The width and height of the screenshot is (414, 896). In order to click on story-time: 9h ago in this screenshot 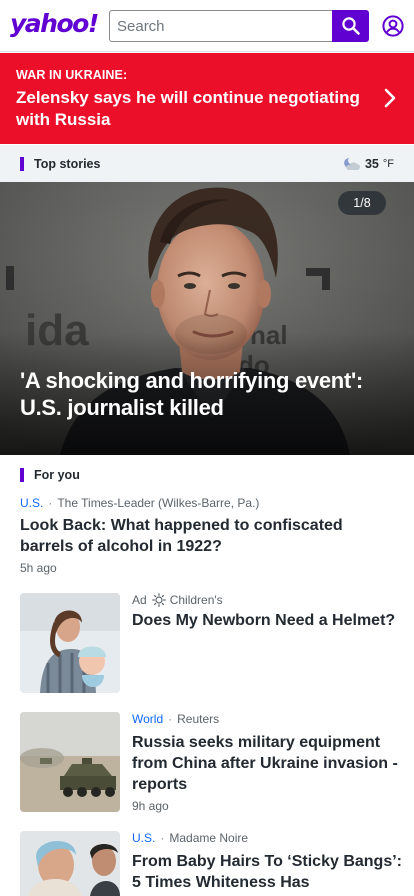, I will do `click(150, 806)`.